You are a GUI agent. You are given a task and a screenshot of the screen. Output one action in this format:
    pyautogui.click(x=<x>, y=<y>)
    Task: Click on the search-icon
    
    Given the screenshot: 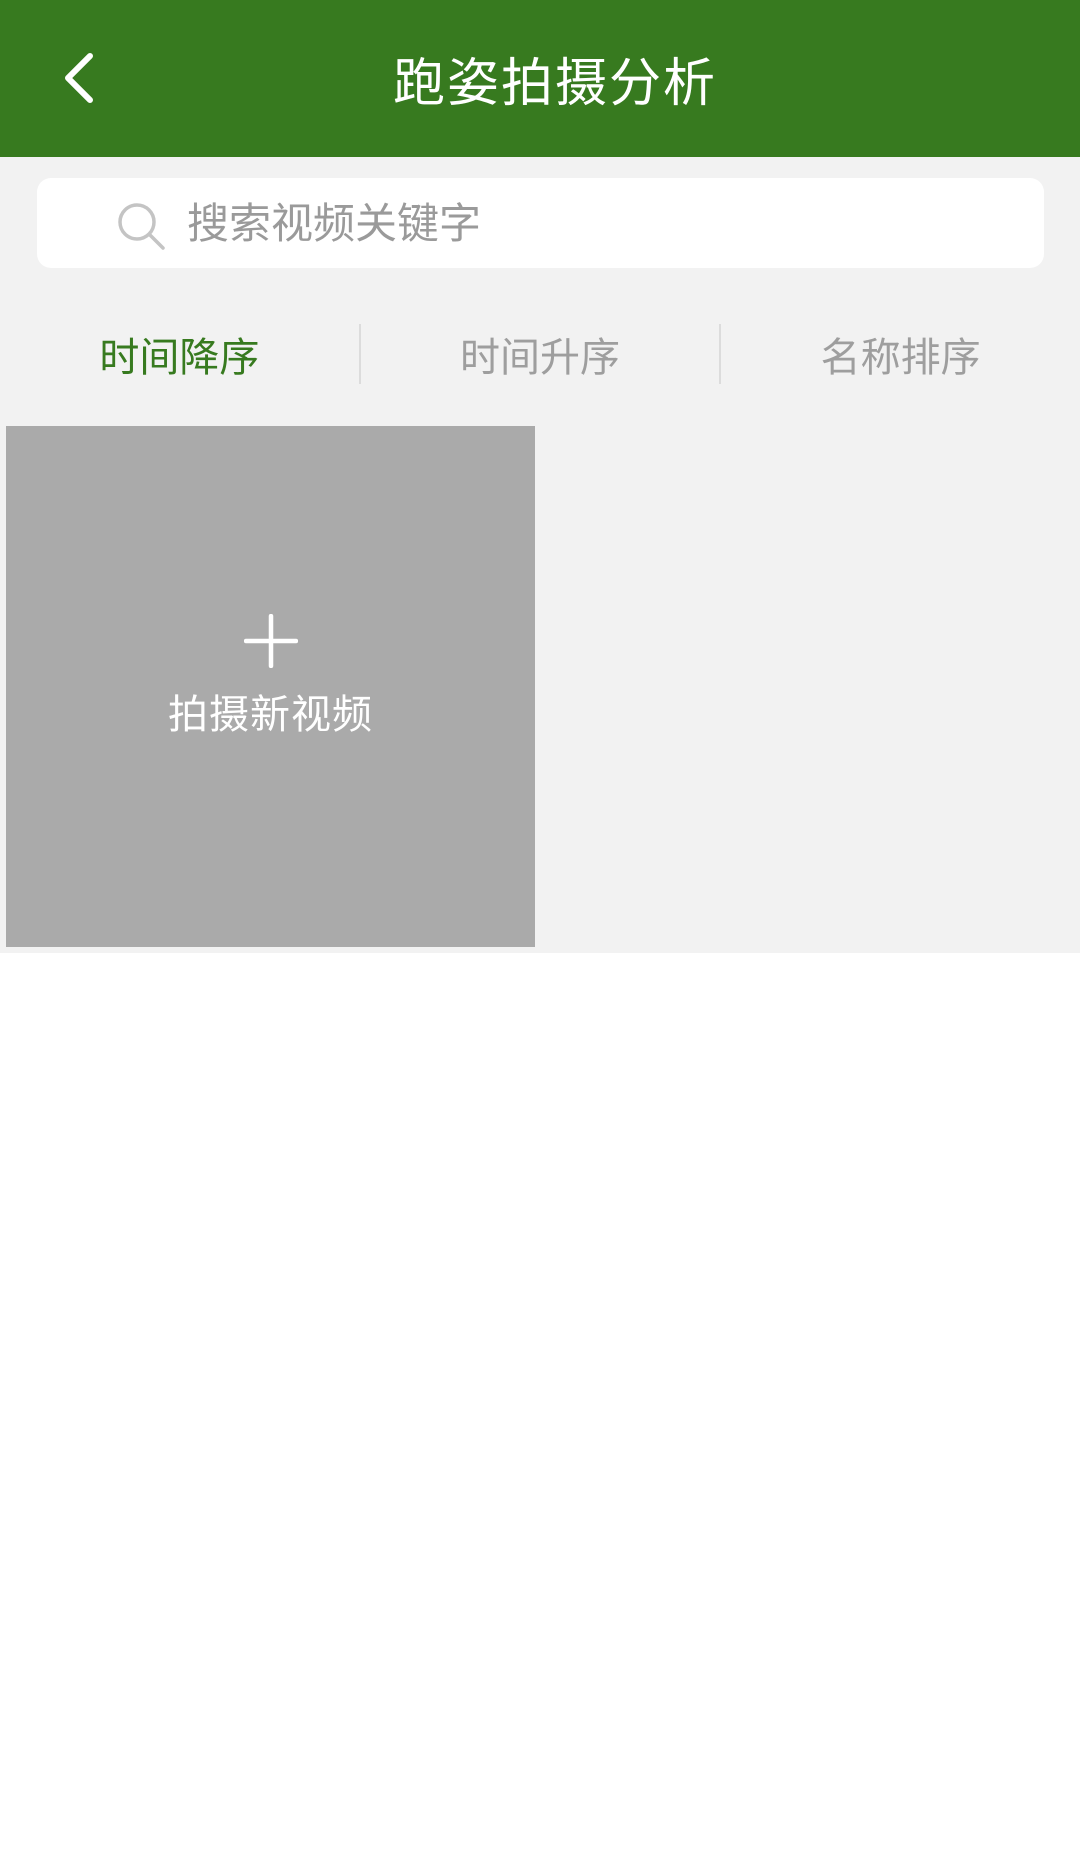 What is the action you would take?
    pyautogui.click(x=141, y=226)
    